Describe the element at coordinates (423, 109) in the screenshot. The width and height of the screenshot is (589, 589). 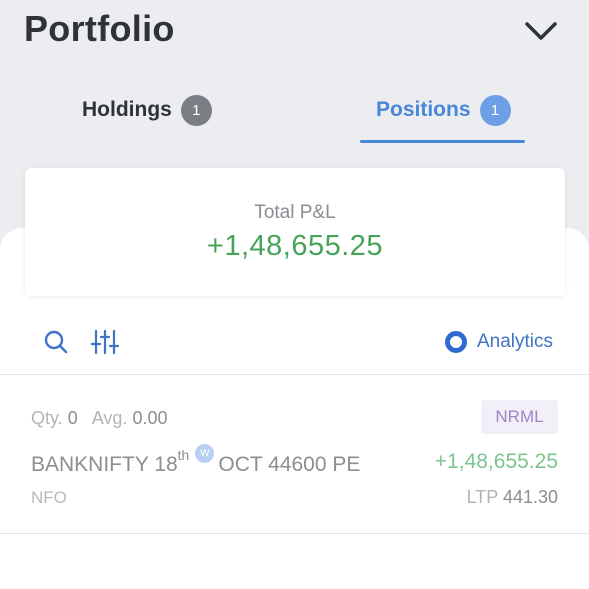
I see `tab-positions-label: Positions` at that location.